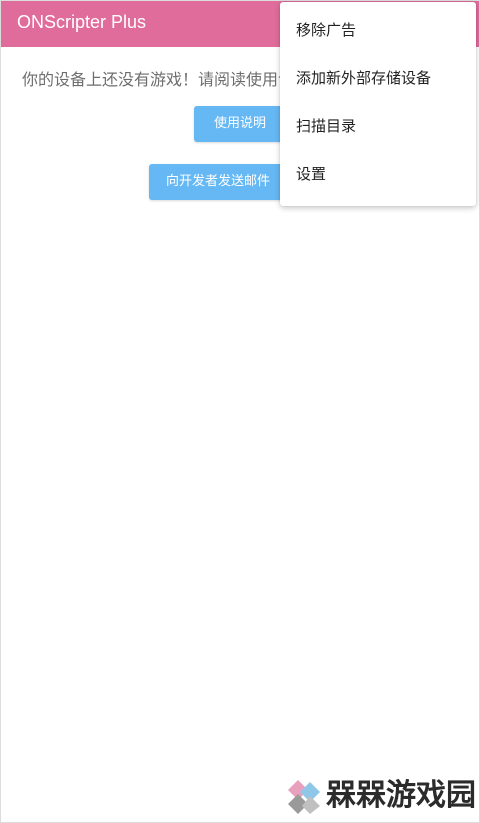 This screenshot has height=823, width=480. Describe the element at coordinates (401, 795) in the screenshot. I see `watermark-text: 槑槑游戏园` at that location.